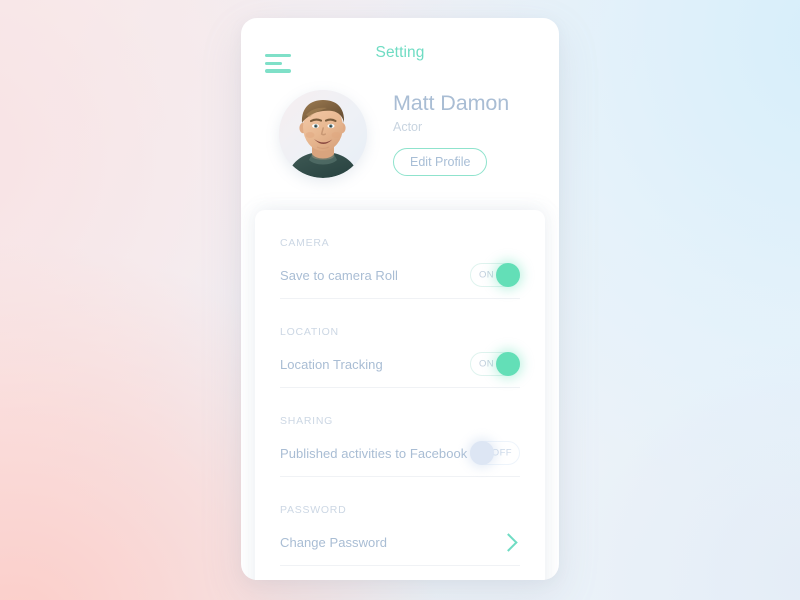 The height and width of the screenshot is (600, 800). What do you see at coordinates (305, 243) in the screenshot?
I see `section-label-camera: CAMERA` at bounding box center [305, 243].